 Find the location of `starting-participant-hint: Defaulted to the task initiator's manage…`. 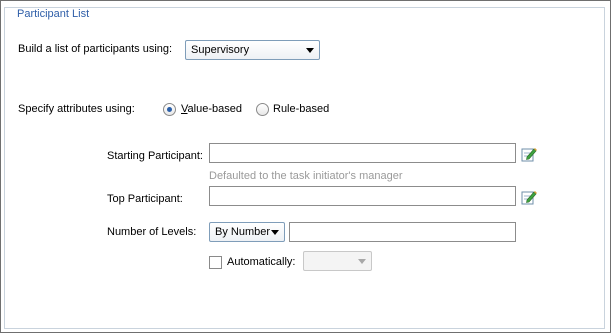

starting-participant-hint: Defaulted to the task initiator's manage… is located at coordinates (306, 176).